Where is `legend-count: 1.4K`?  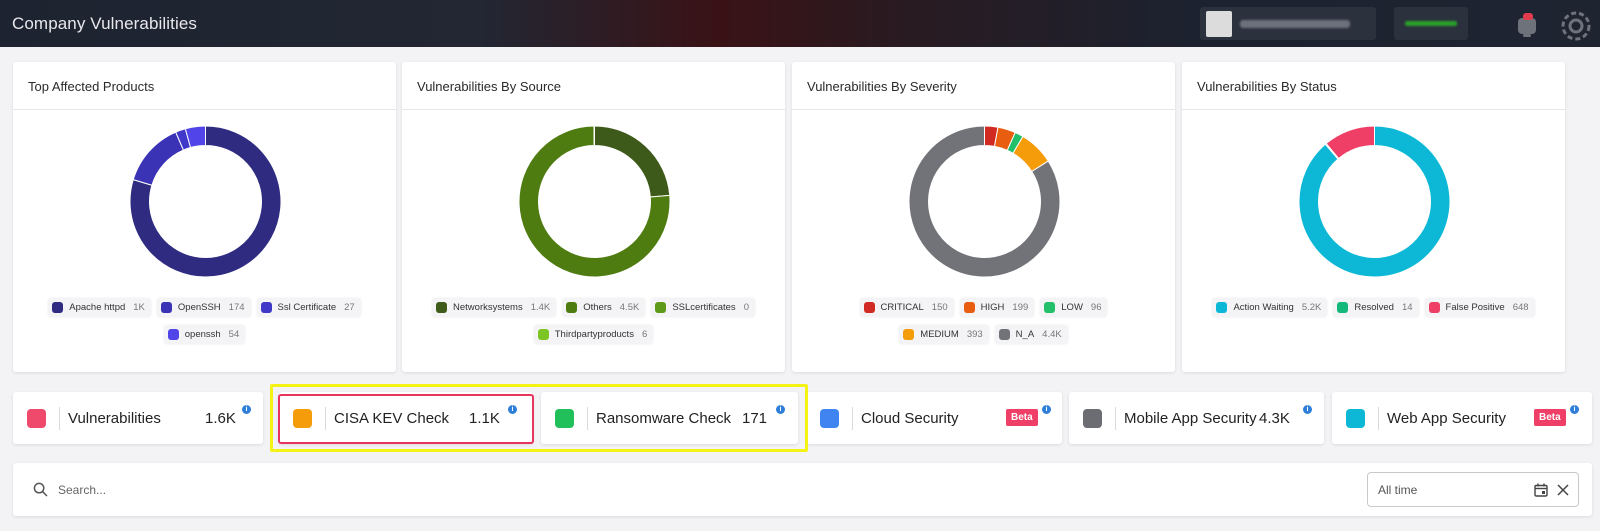
legend-count: 1.4K is located at coordinates (540, 307).